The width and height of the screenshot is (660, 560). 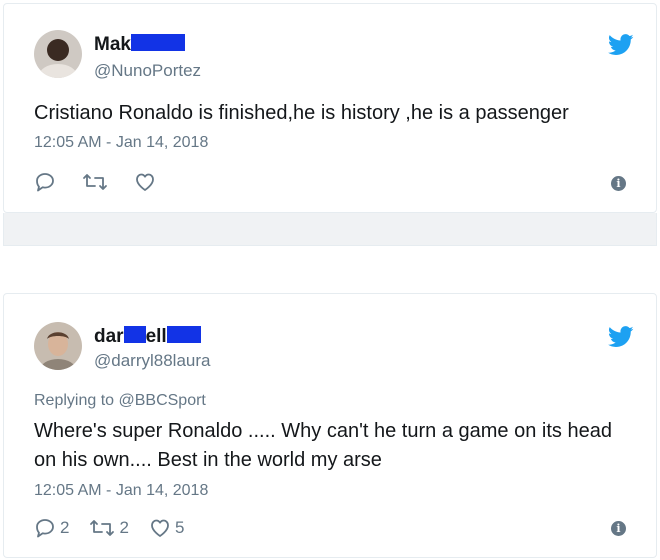 I want to click on retweet-button, so click(x=97, y=182).